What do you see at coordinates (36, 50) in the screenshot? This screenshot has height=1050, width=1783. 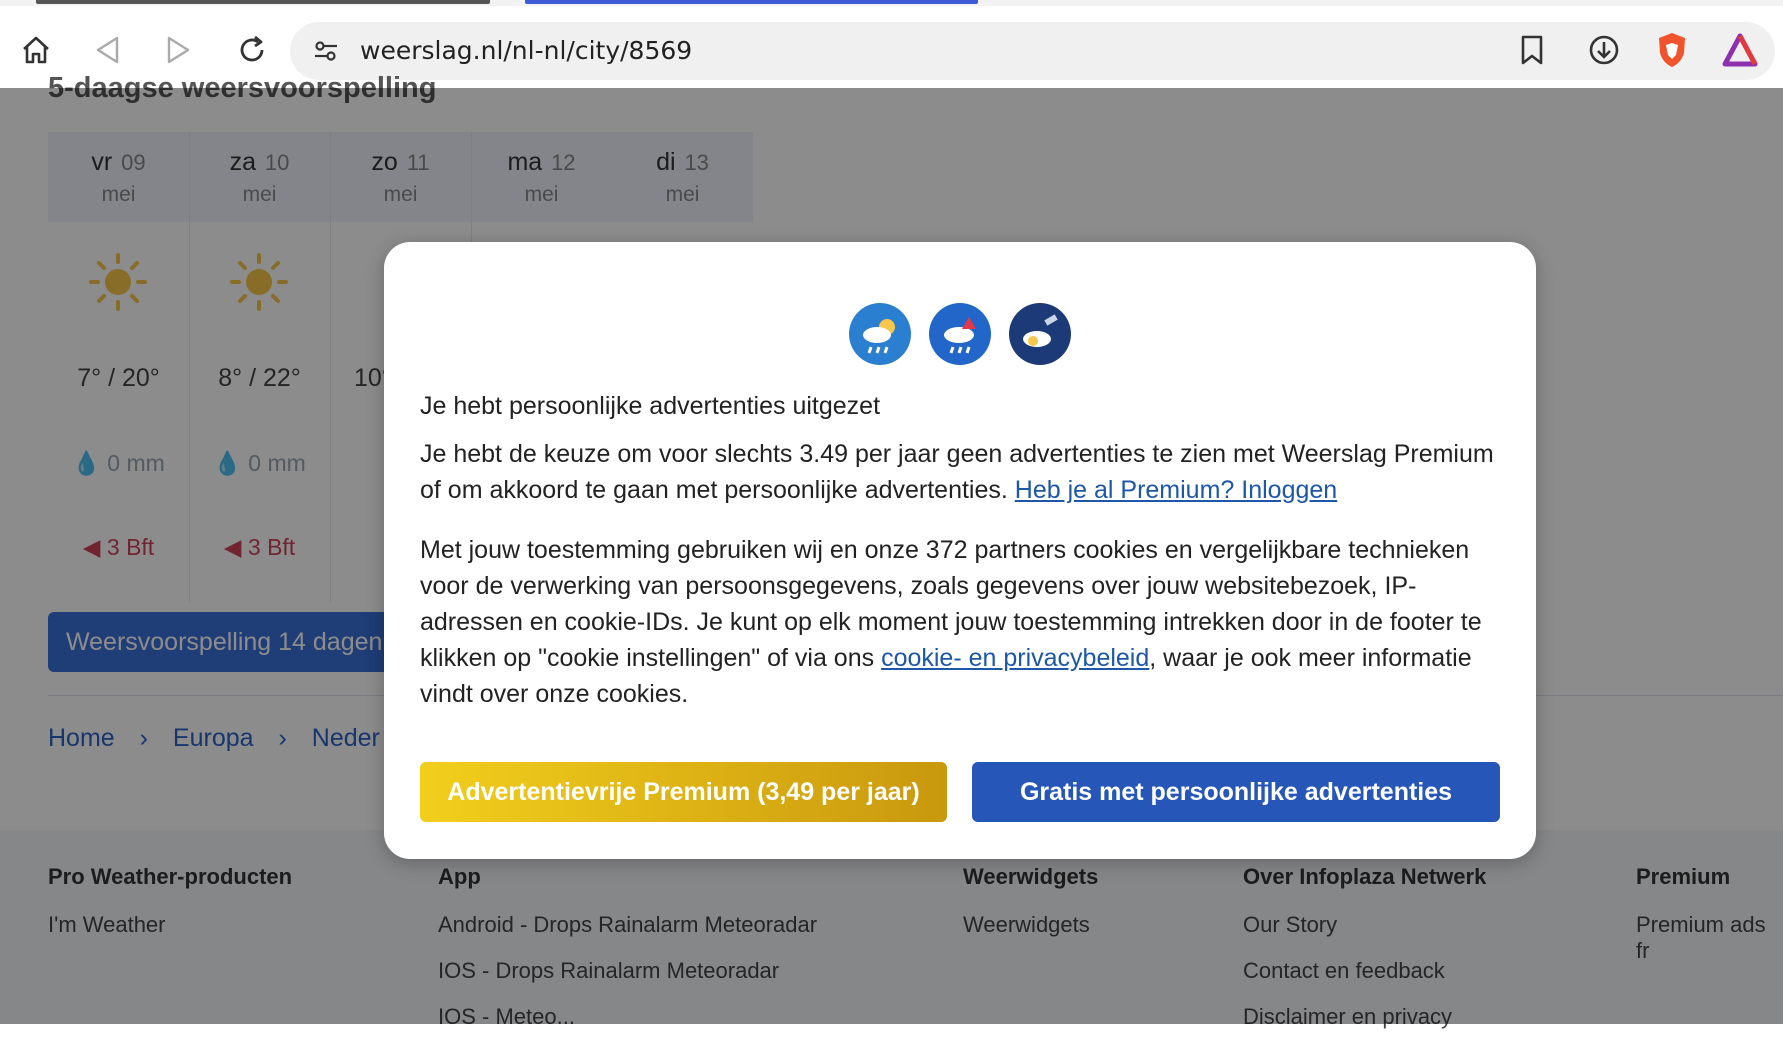 I see `home-icon` at bounding box center [36, 50].